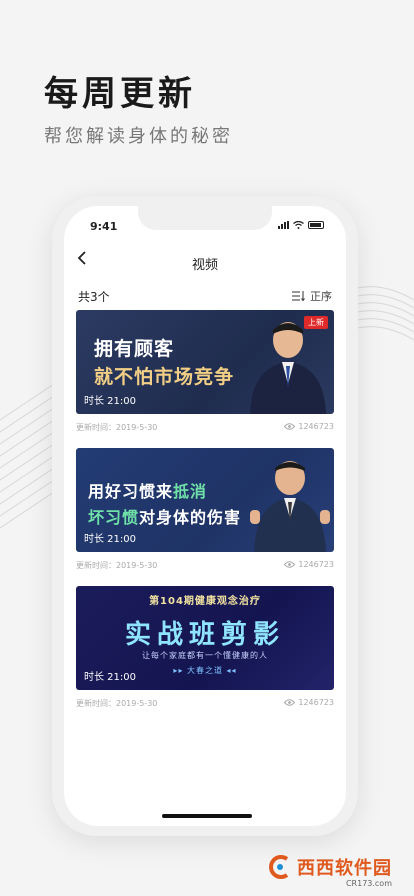  I want to click on status-time: 9:41, so click(104, 226).